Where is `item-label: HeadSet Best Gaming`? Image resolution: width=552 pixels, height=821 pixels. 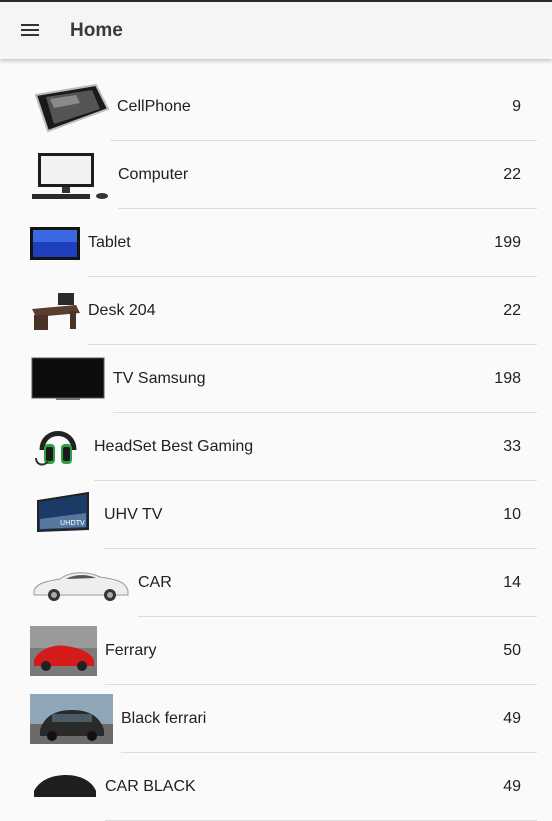
item-label: HeadSet Best Gaming is located at coordinates (174, 446).